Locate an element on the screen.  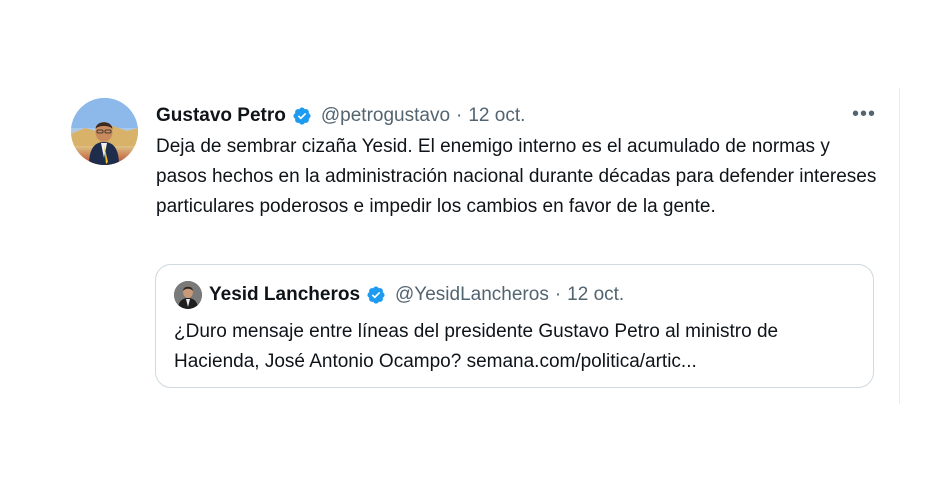
more-options-icon: ••• is located at coordinates (864, 114).